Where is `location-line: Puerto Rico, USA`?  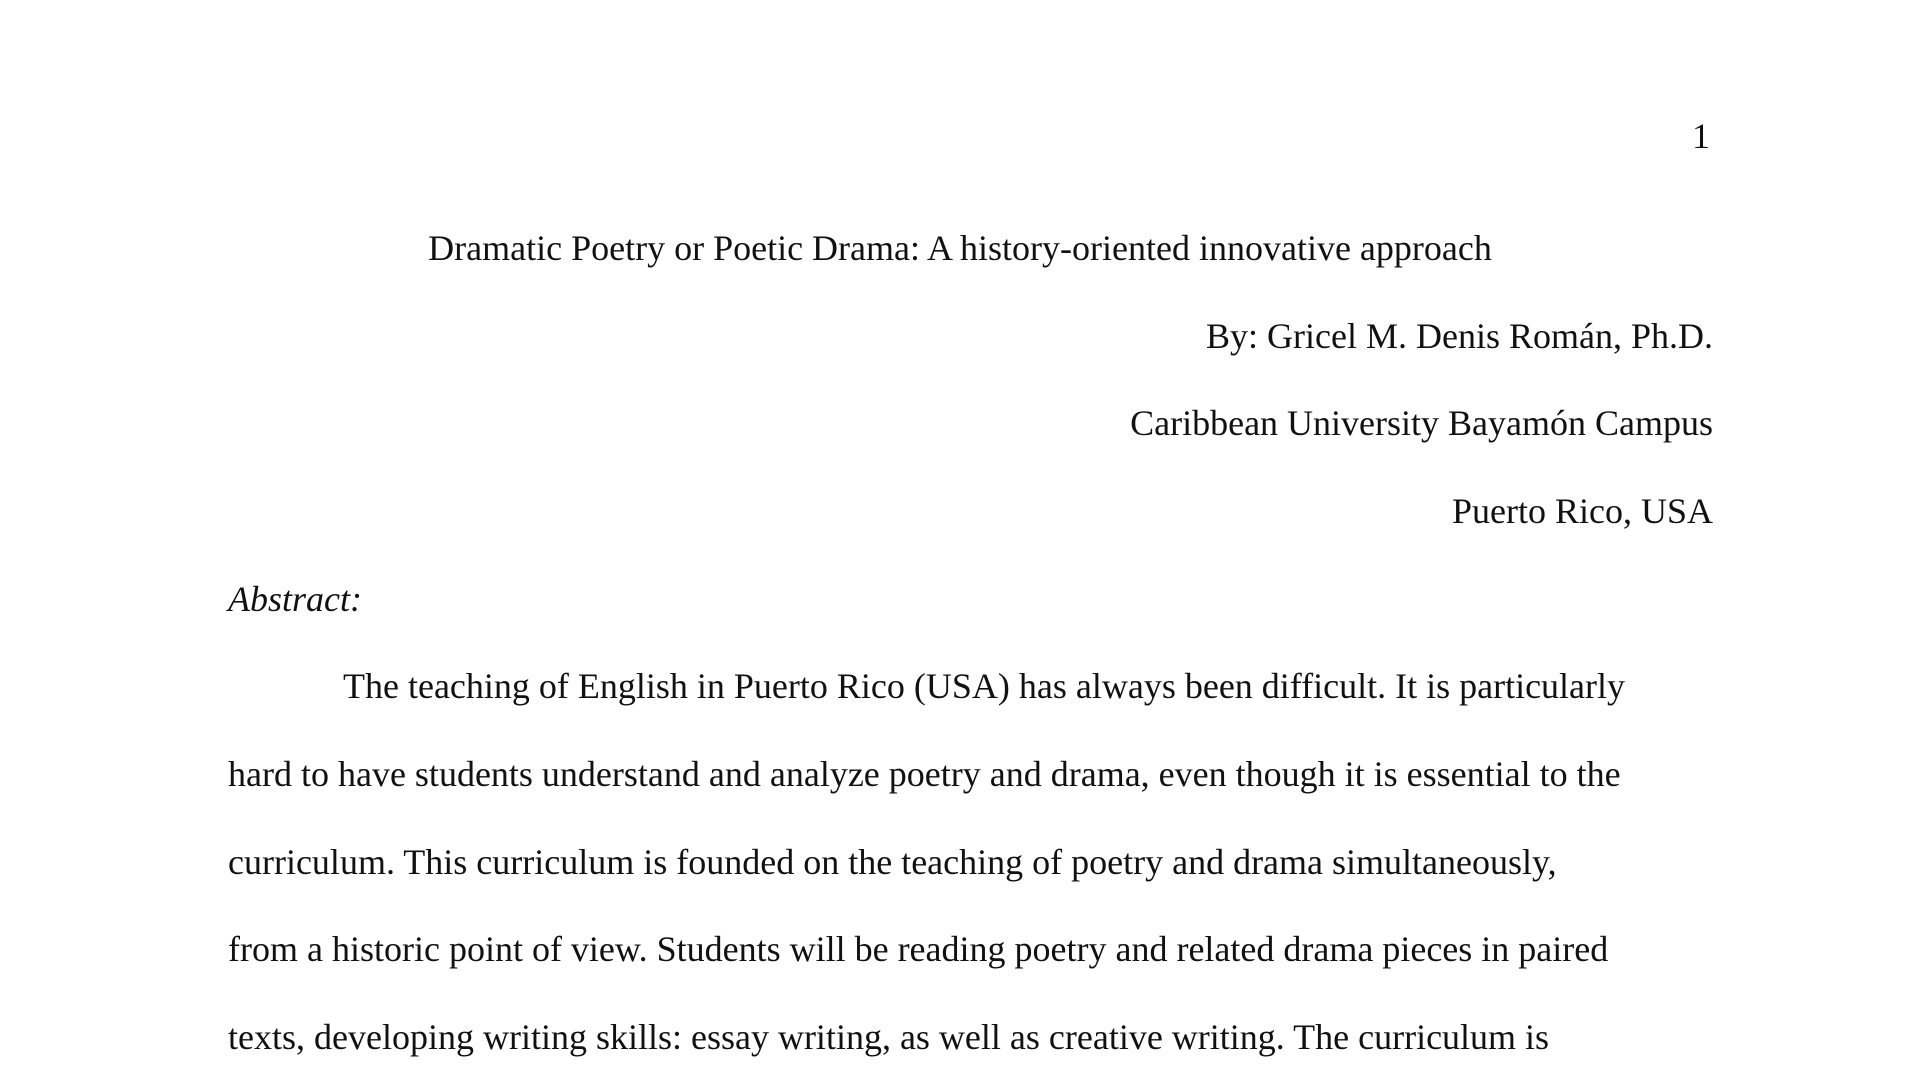
location-line: Puerto Rico, USA is located at coordinates (1582, 511).